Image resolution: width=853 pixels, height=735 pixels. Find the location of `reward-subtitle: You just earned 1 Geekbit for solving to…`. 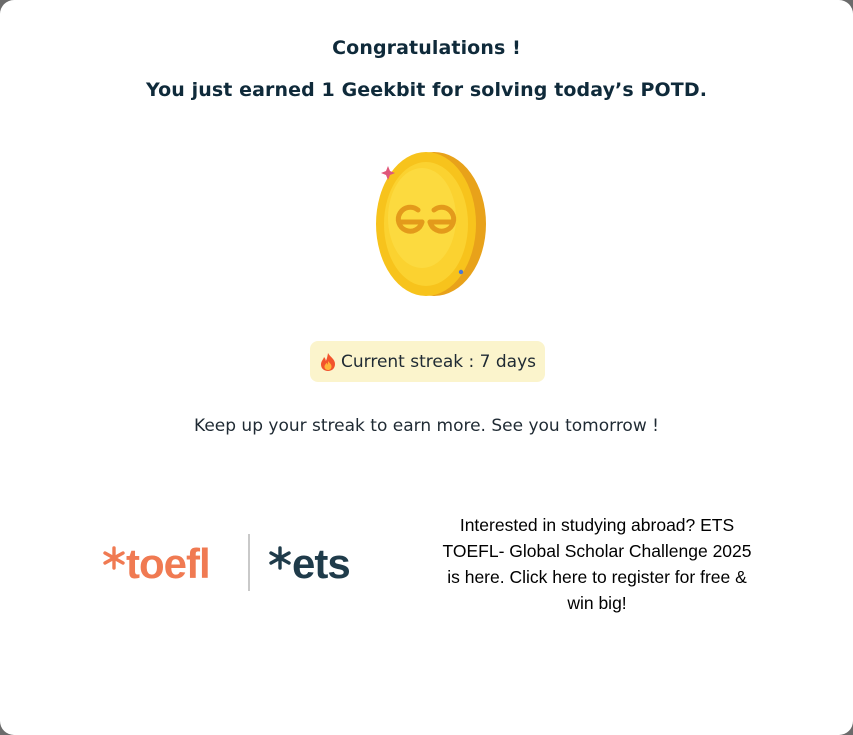

reward-subtitle: You just earned 1 Geekbit for solving to… is located at coordinates (426, 90).